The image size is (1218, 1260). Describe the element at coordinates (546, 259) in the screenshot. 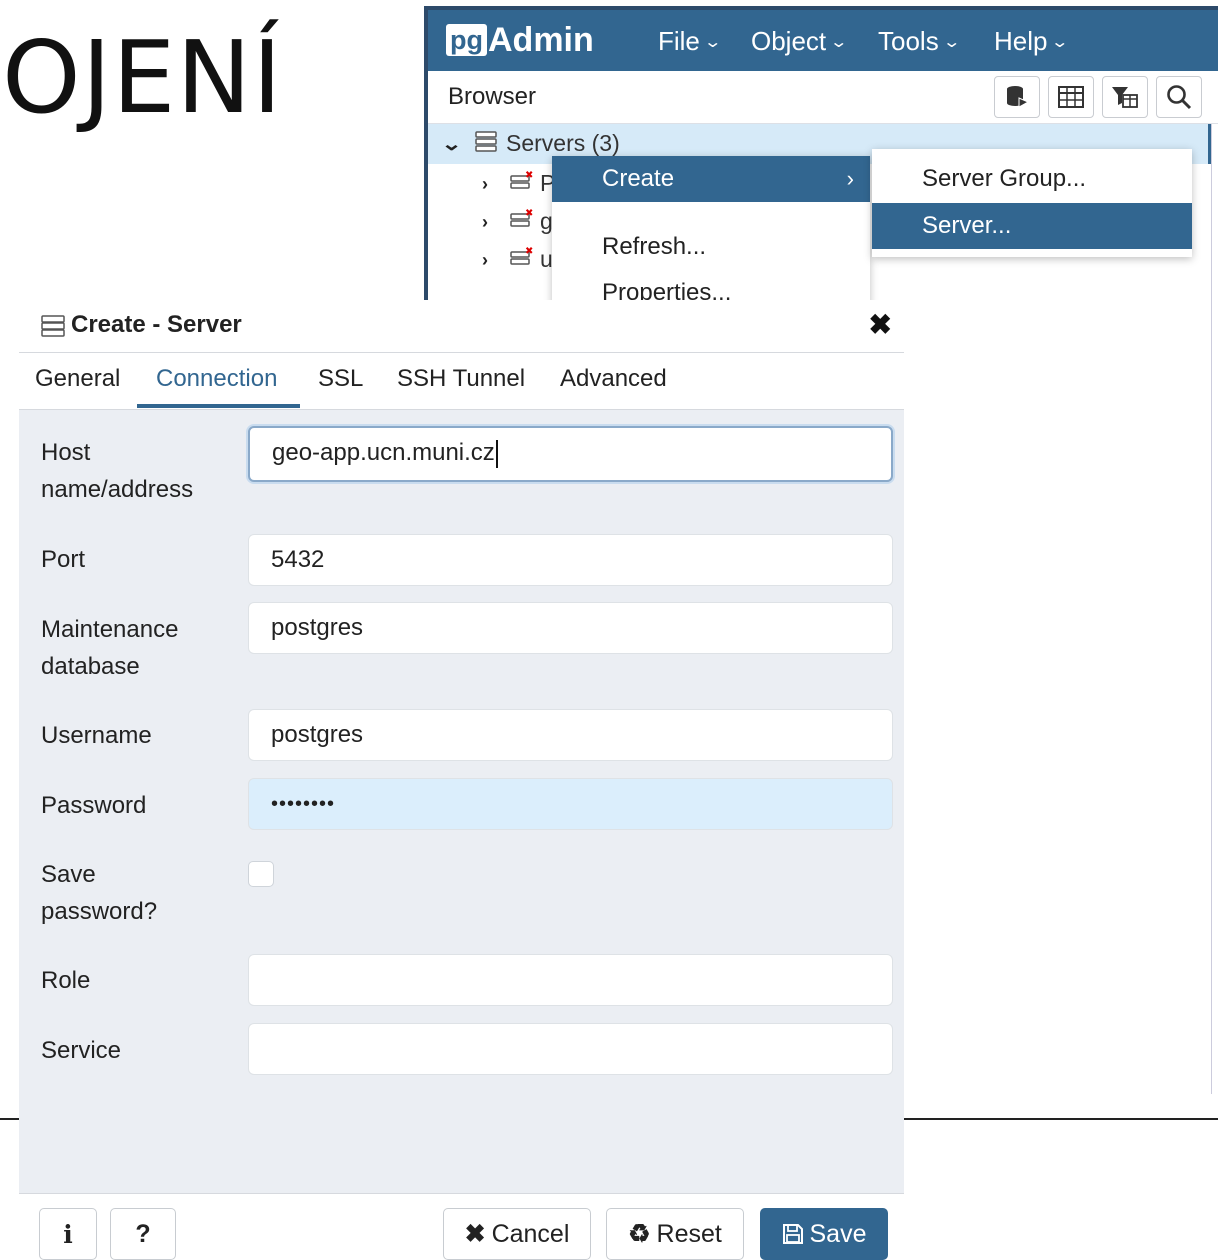

I see `tree-server-3-label: u` at that location.